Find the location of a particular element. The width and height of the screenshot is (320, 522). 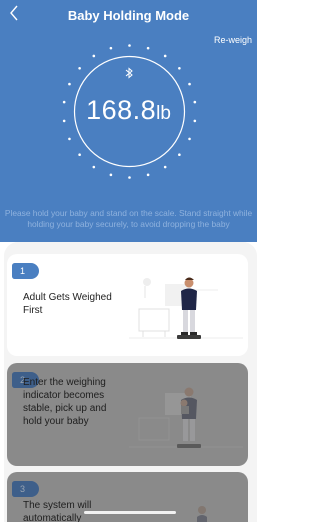

page-title: Baby Holding Mode is located at coordinates (128, 15).